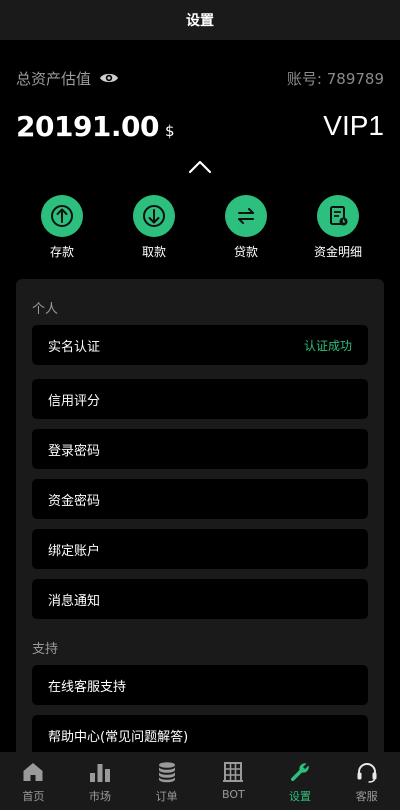  I want to click on bottom-tab-bar: 首页 市场 订单 BOT 设置 客服, so click(200, 781).